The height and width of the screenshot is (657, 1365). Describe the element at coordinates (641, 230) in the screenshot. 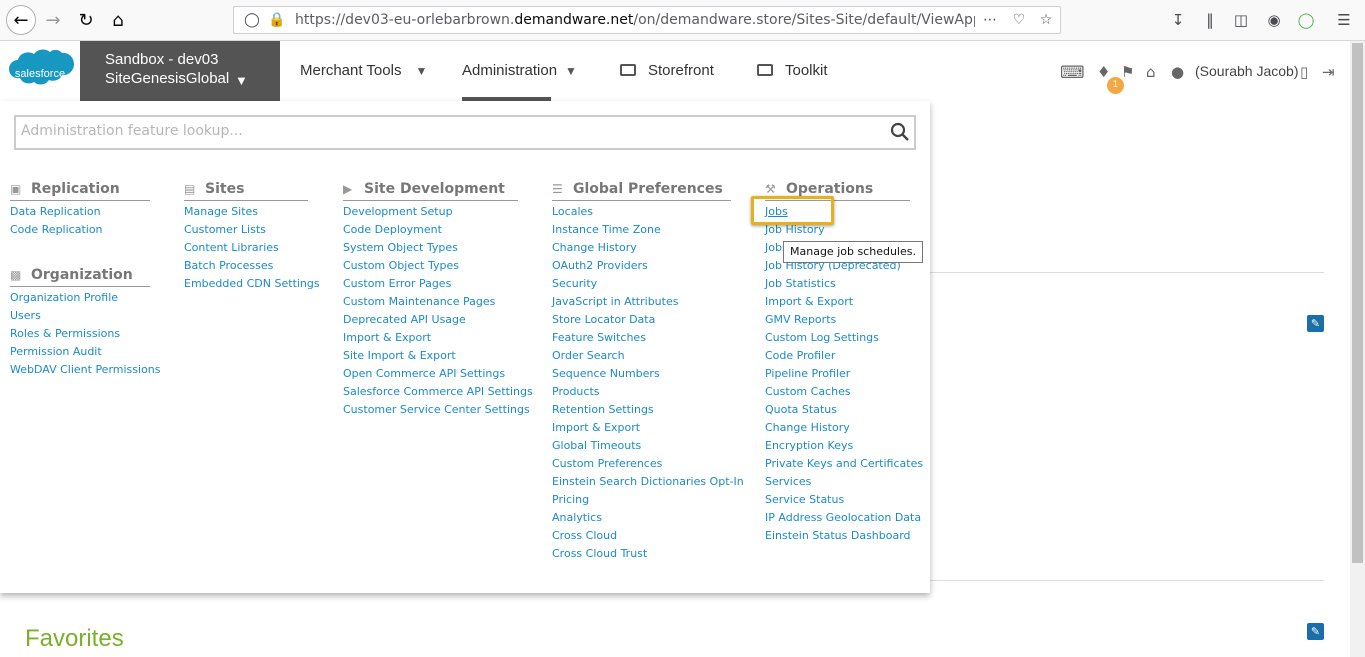

I see `link-instance-time-zone: Instance Time Zone` at that location.